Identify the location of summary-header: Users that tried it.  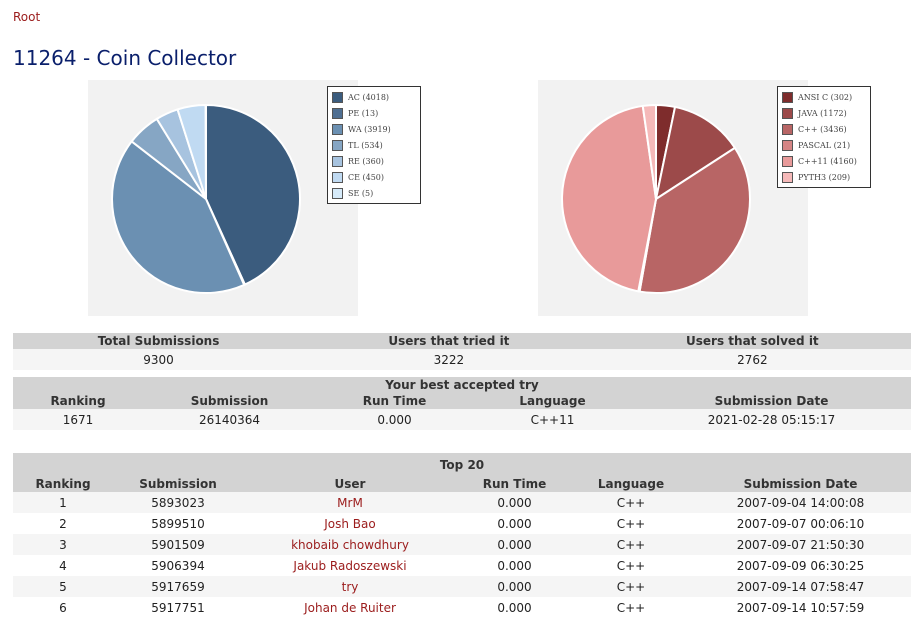
(449, 341).